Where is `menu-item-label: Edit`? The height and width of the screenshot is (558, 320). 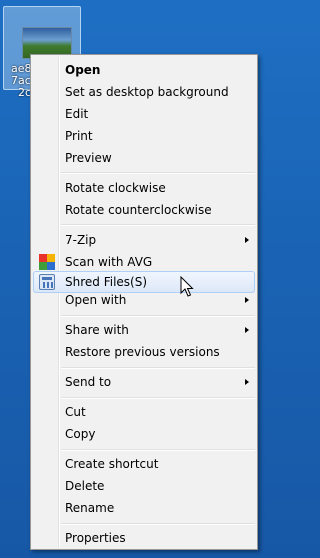
menu-item-label: Edit is located at coordinates (77, 114).